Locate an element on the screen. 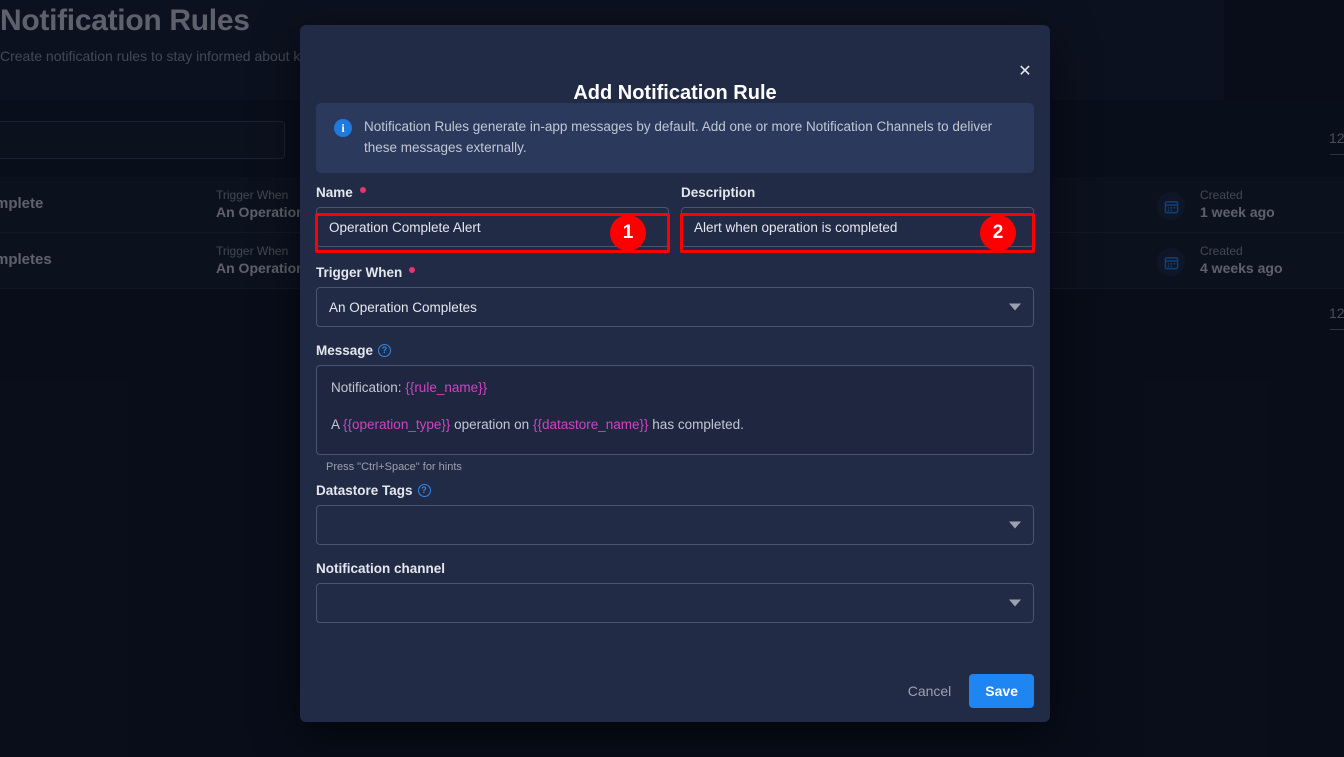  message-line2-a: A is located at coordinates (337, 424).